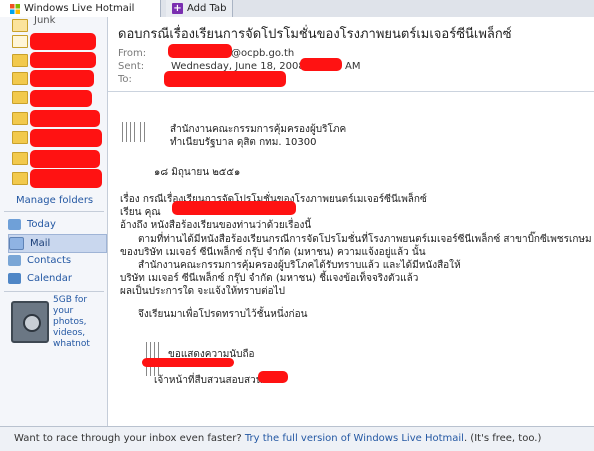 This screenshot has width=594, height=451. What do you see at coordinates (207, 8) in the screenshot?
I see `add-tab-label: Add Tab` at bounding box center [207, 8].